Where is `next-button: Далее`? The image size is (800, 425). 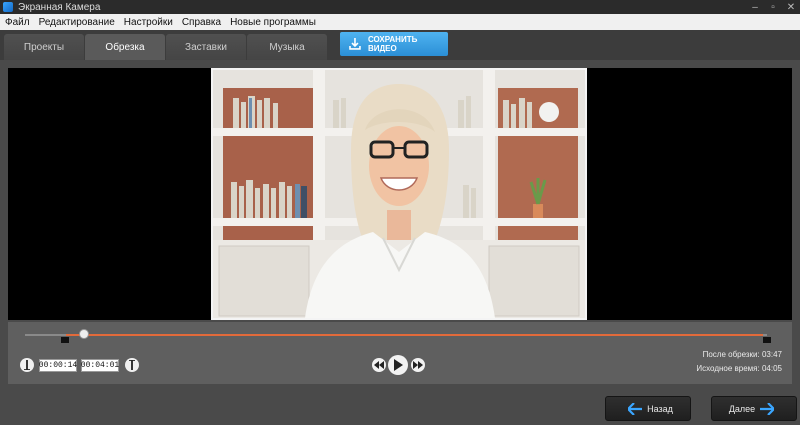
next-button: Далее is located at coordinates (754, 408).